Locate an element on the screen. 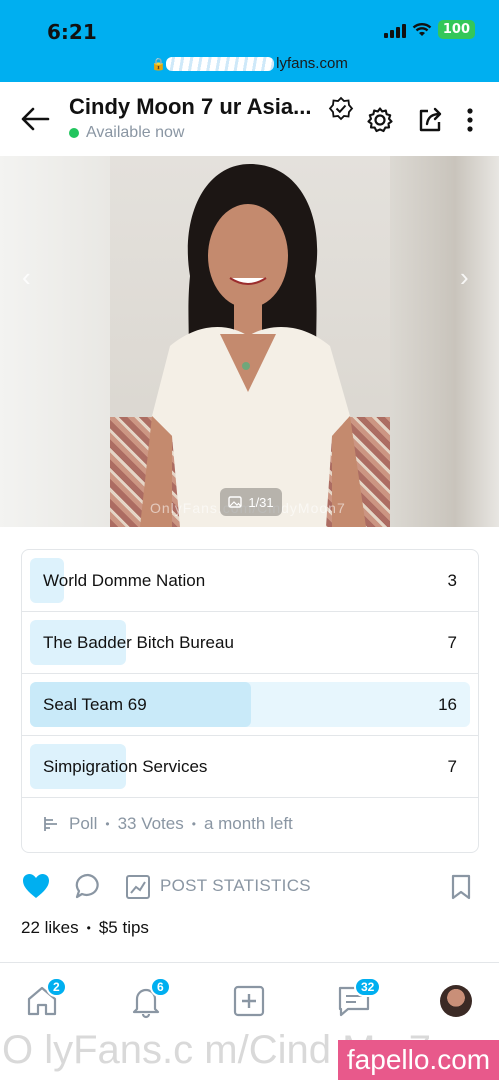 The image size is (499, 1080). add-post-icon is located at coordinates (249, 1001).